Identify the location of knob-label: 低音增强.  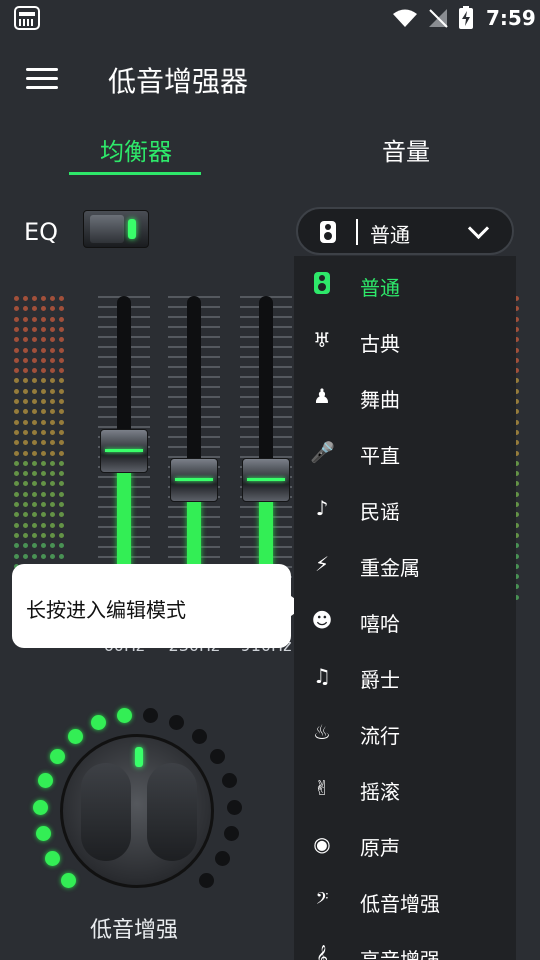
(134, 930).